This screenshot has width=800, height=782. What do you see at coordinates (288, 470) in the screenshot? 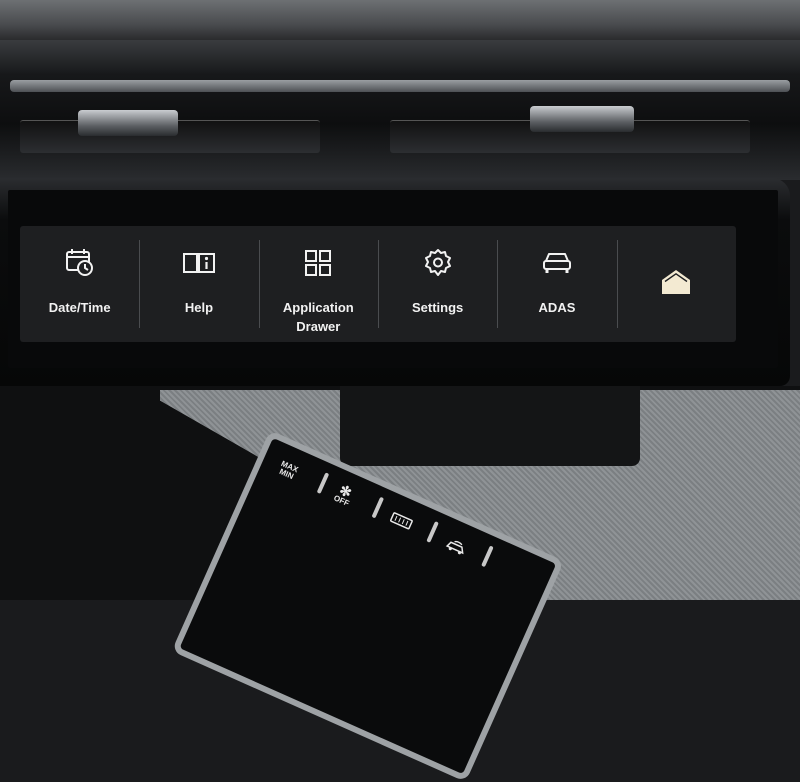
I see `max-min-button: MAX MIN` at bounding box center [288, 470].